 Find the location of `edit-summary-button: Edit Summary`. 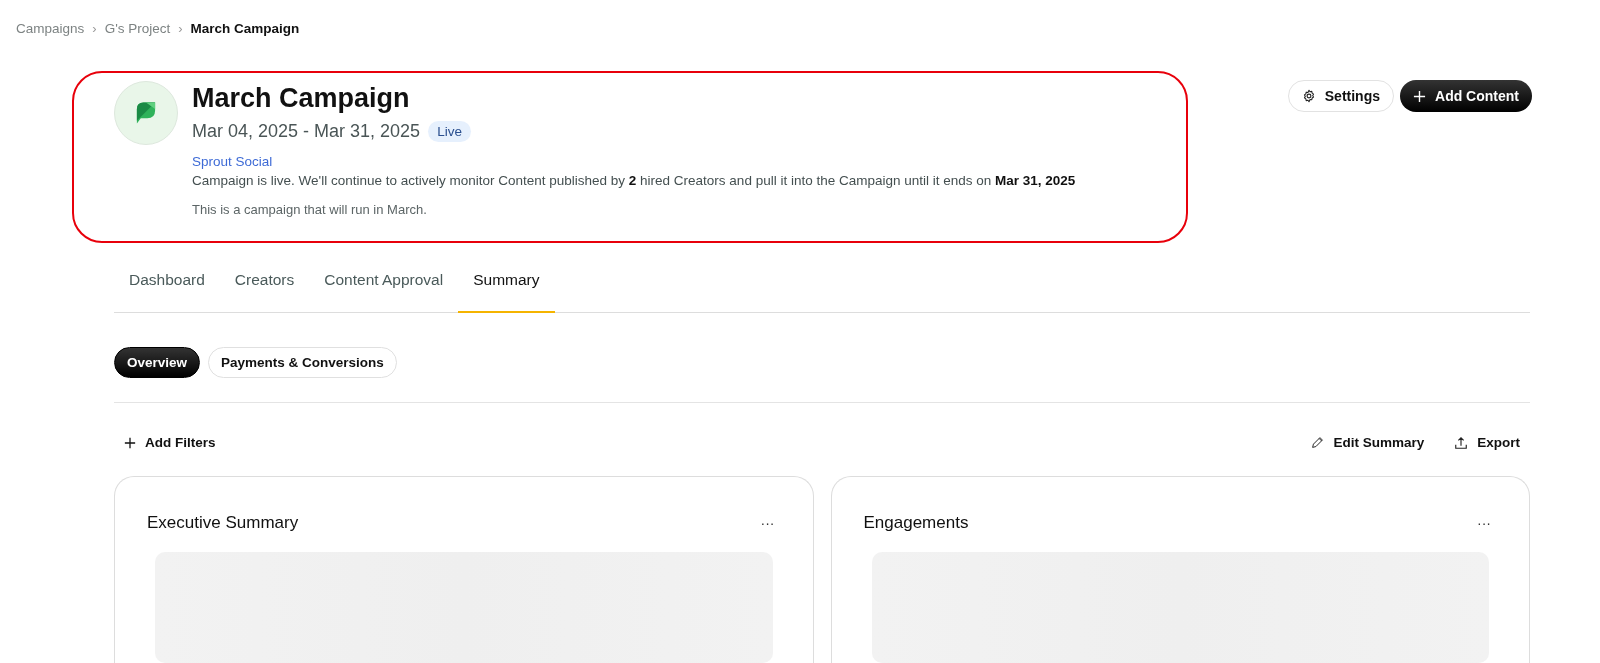

edit-summary-button: Edit Summary is located at coordinates (1368, 442).